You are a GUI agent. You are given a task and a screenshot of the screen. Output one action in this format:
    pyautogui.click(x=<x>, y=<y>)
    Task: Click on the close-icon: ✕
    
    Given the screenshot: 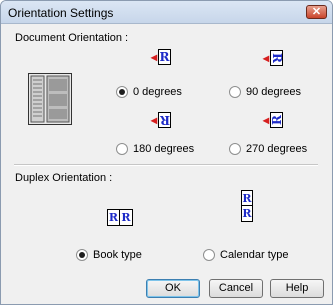 What is the action you would take?
    pyautogui.click(x=316, y=12)
    